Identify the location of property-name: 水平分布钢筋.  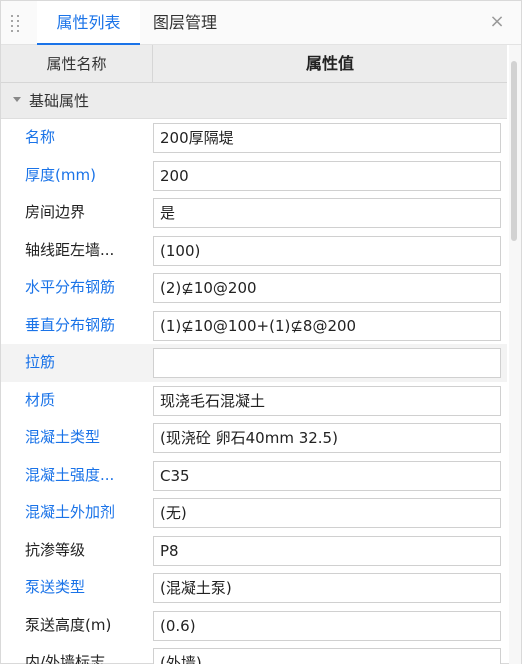
(70, 287).